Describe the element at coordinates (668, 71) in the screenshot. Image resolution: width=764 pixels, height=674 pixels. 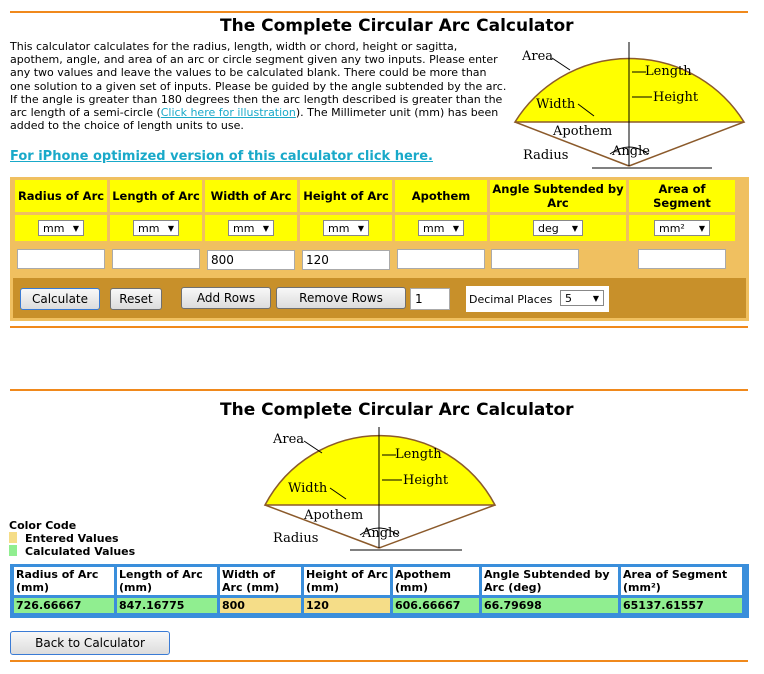
I see `diagram-length-label: Length` at that location.